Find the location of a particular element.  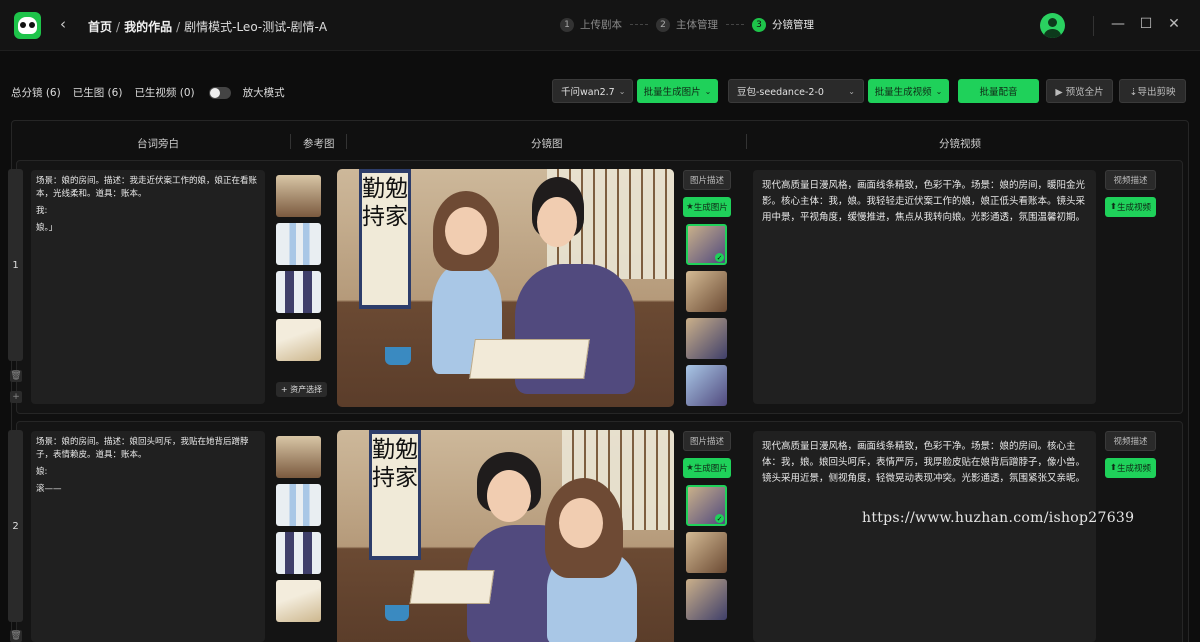

script-line: 场景：娘的房间。描述：我走近伏案工作的娘，娘正在看账本，光线柔和。道具：账本。 is located at coordinates (147, 187).